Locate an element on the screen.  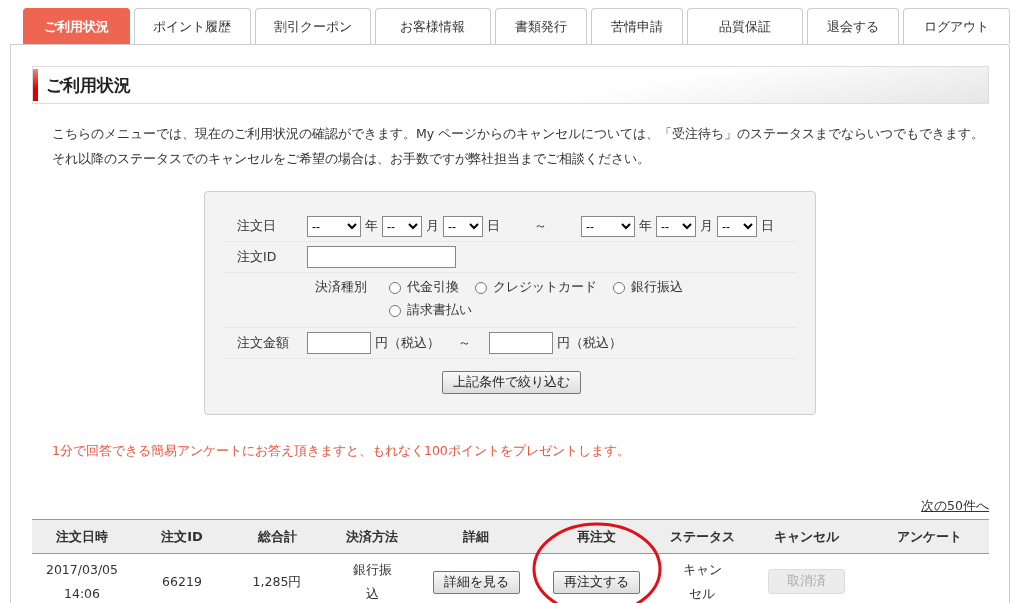
column-header: 総合計 is located at coordinates (277, 536).